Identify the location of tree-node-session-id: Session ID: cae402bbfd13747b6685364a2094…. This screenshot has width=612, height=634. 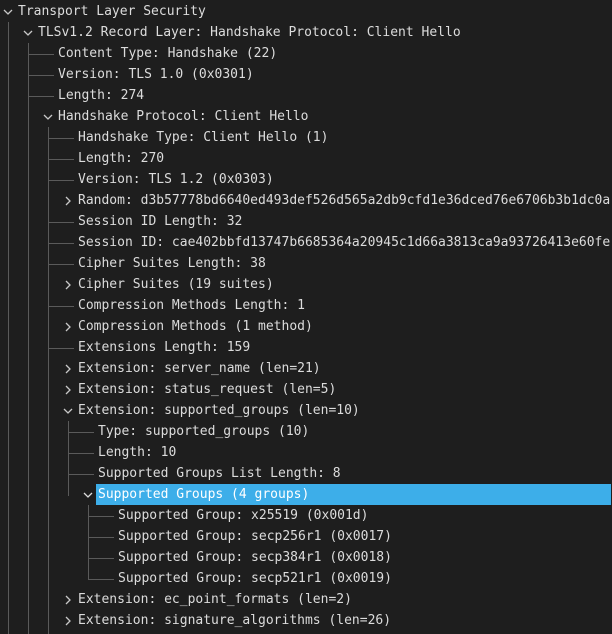
(306, 242).